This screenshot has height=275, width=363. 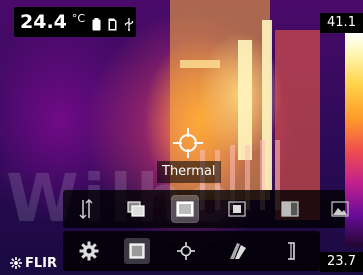 I want to click on msx-mode-icon, so click(x=136, y=209).